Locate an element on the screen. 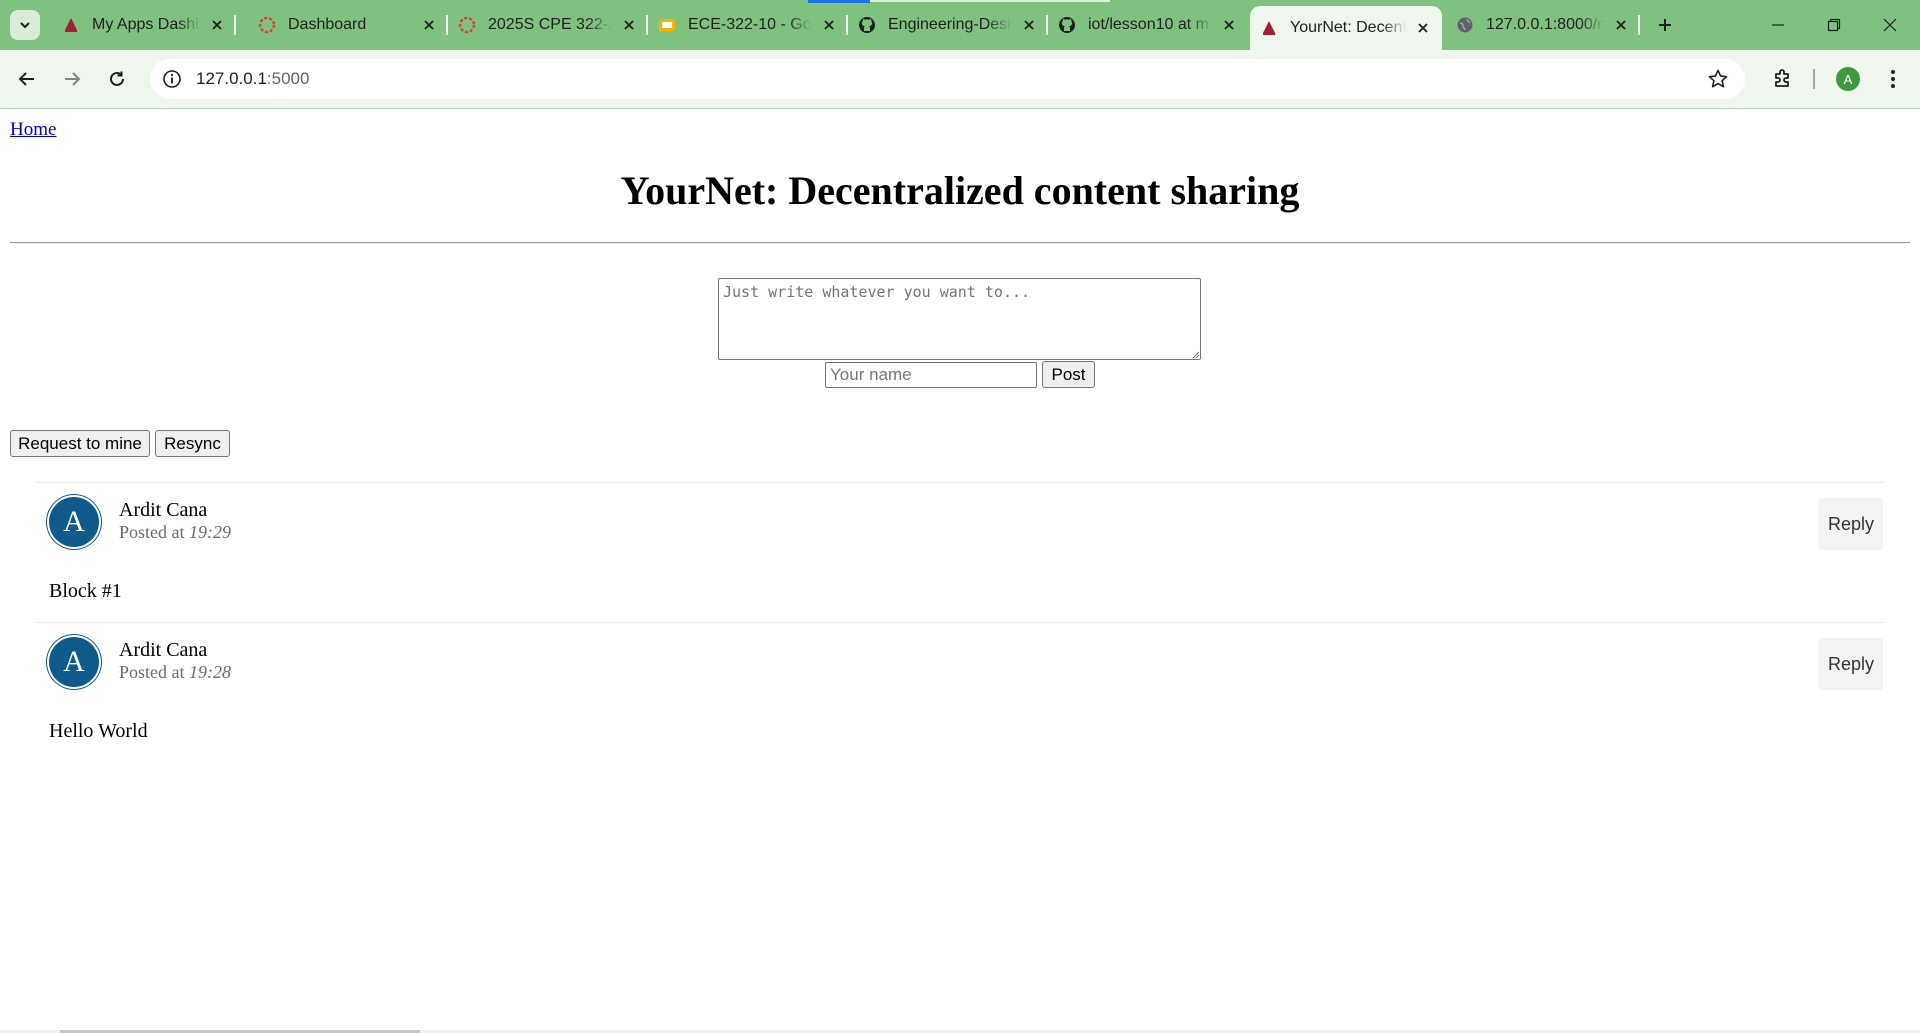  tab-title: 2025S CPE 322-A is located at coordinates (550, 24).